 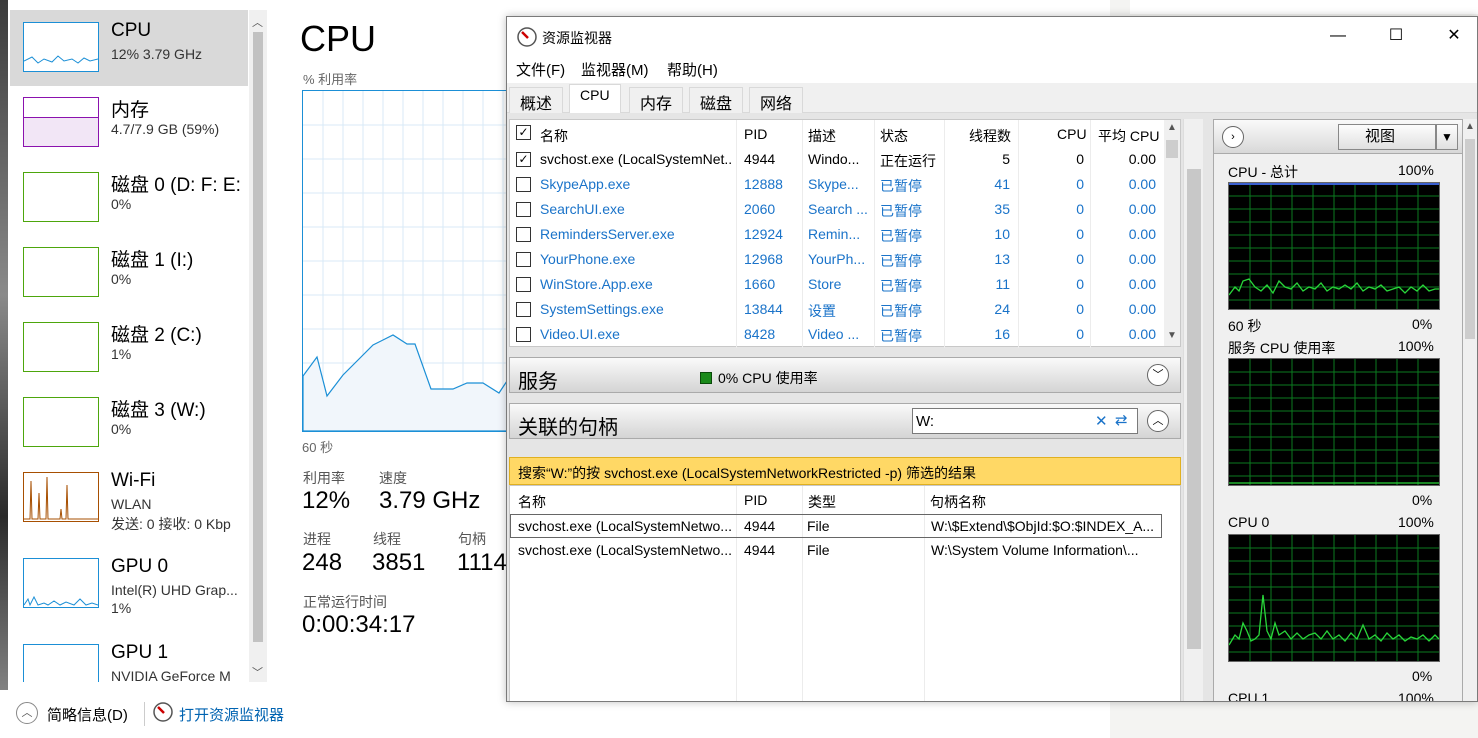 What do you see at coordinates (990, 136) in the screenshot?
I see `column-header-threads: 线程数` at bounding box center [990, 136].